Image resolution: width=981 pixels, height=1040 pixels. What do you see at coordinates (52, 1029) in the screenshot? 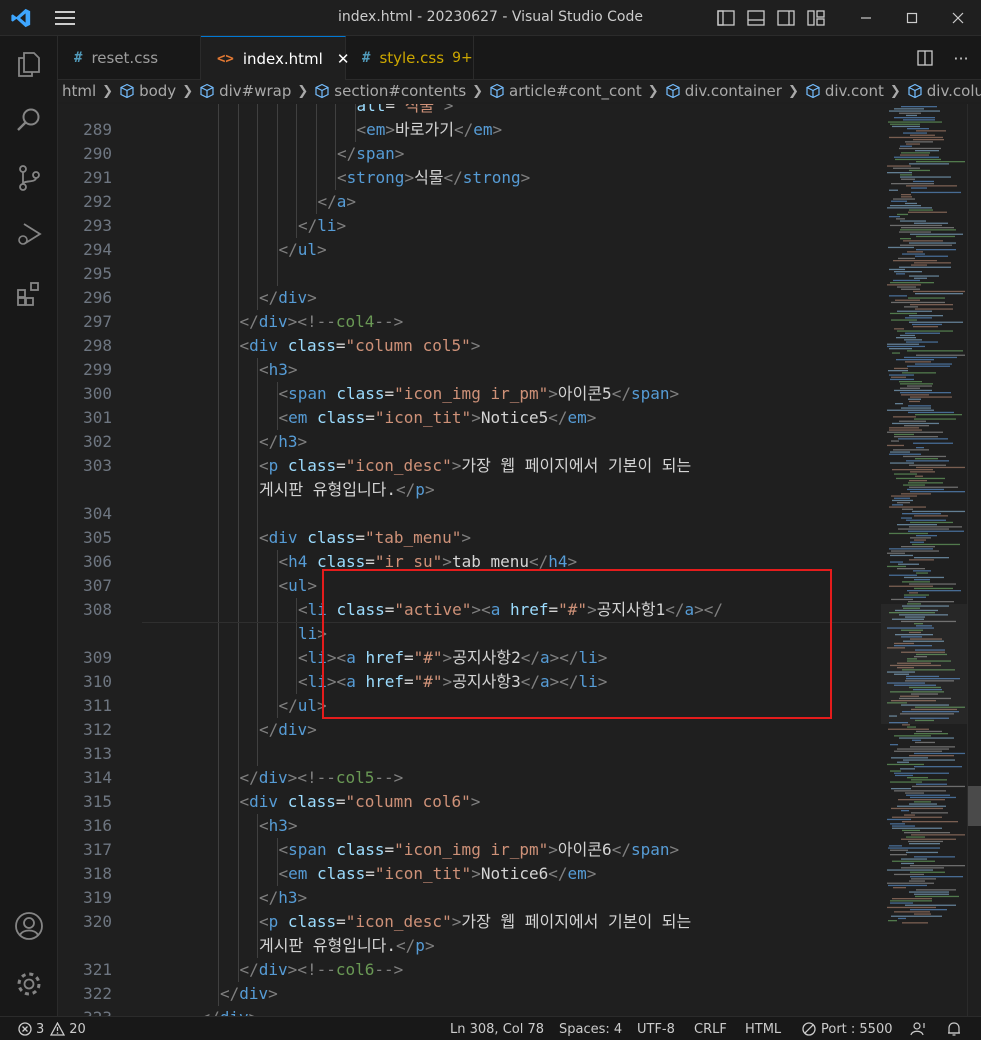
I see `problems-status: 3 20` at bounding box center [52, 1029].